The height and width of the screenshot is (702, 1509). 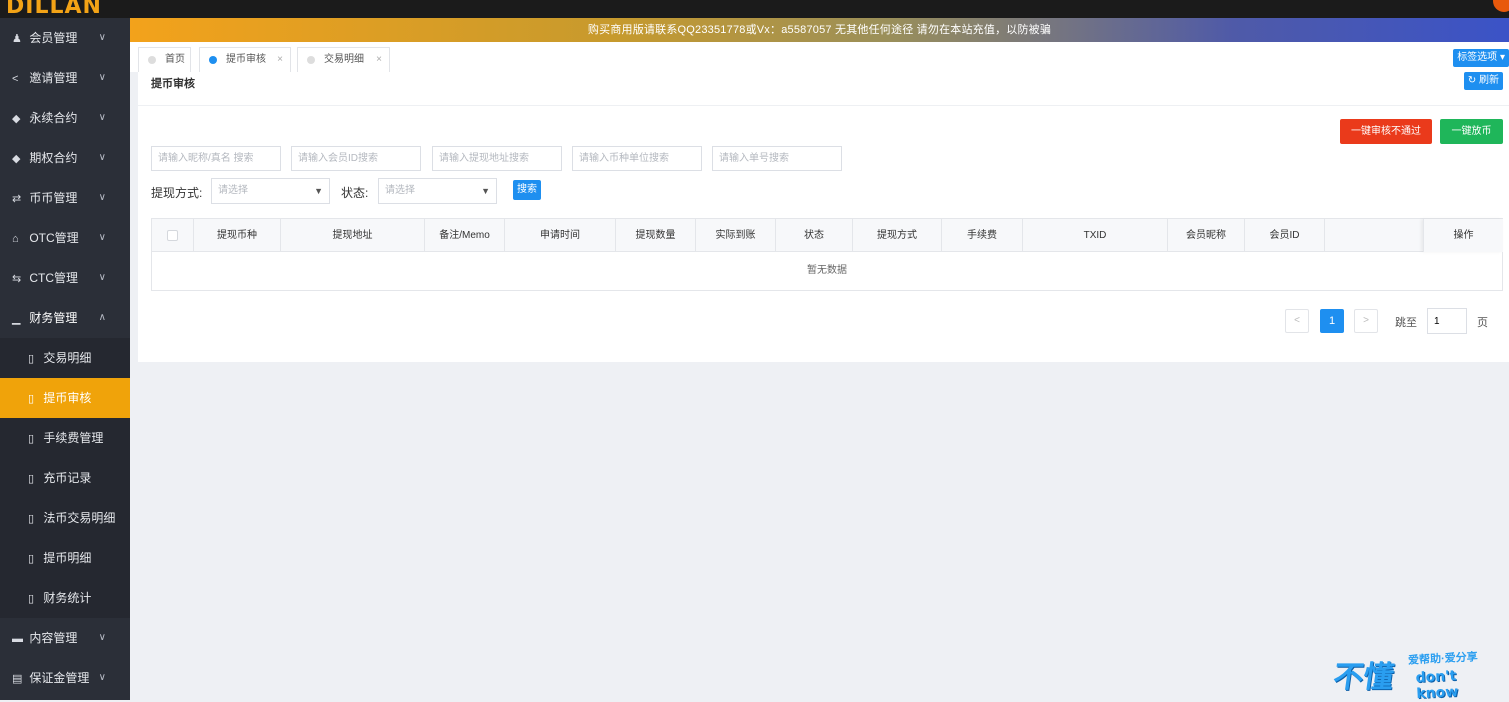 I want to click on header-checkbox-cell, so click(x=173, y=235).